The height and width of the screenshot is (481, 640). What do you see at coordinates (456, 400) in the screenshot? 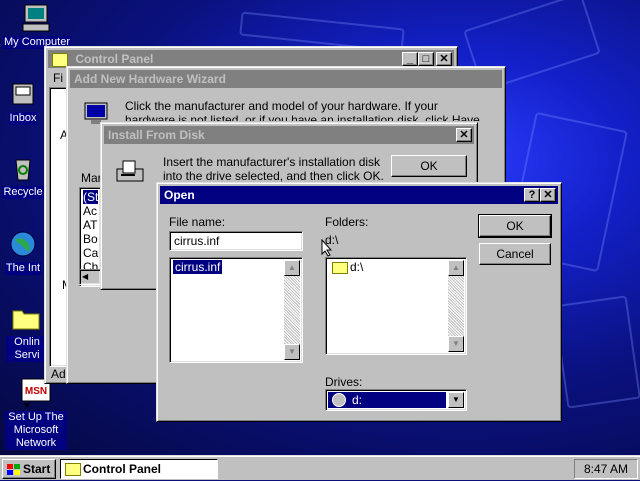
I see `chevron-down-icon: ▼` at bounding box center [456, 400].